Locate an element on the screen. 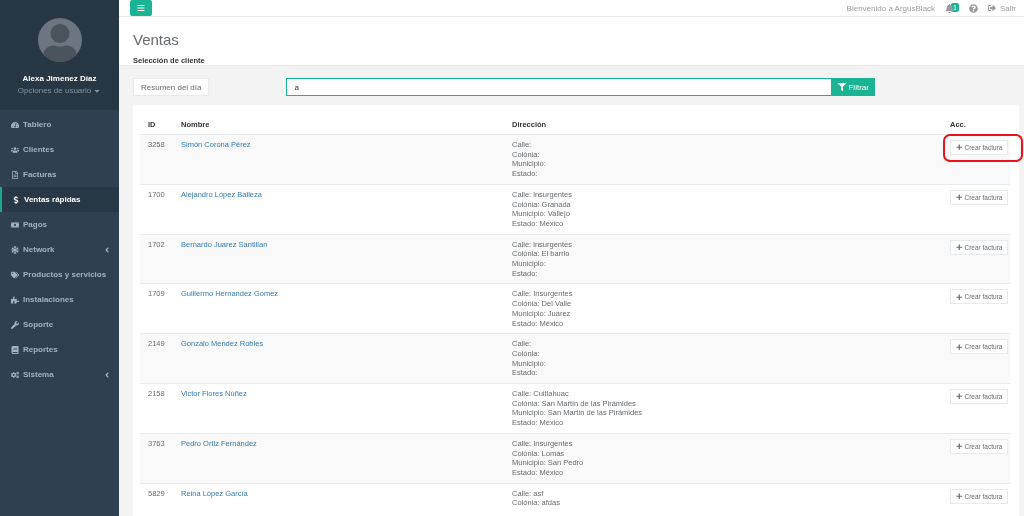 The height and width of the screenshot is (516, 1024). help-icon is located at coordinates (973, 8).